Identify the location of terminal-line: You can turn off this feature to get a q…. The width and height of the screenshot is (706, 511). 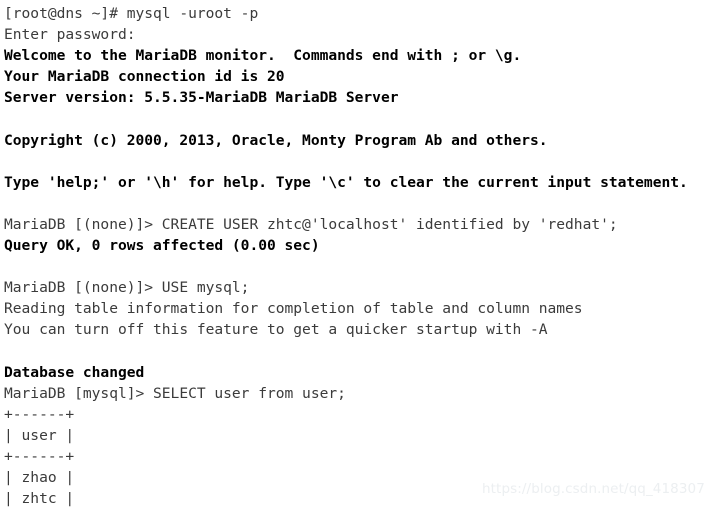
(276, 330).